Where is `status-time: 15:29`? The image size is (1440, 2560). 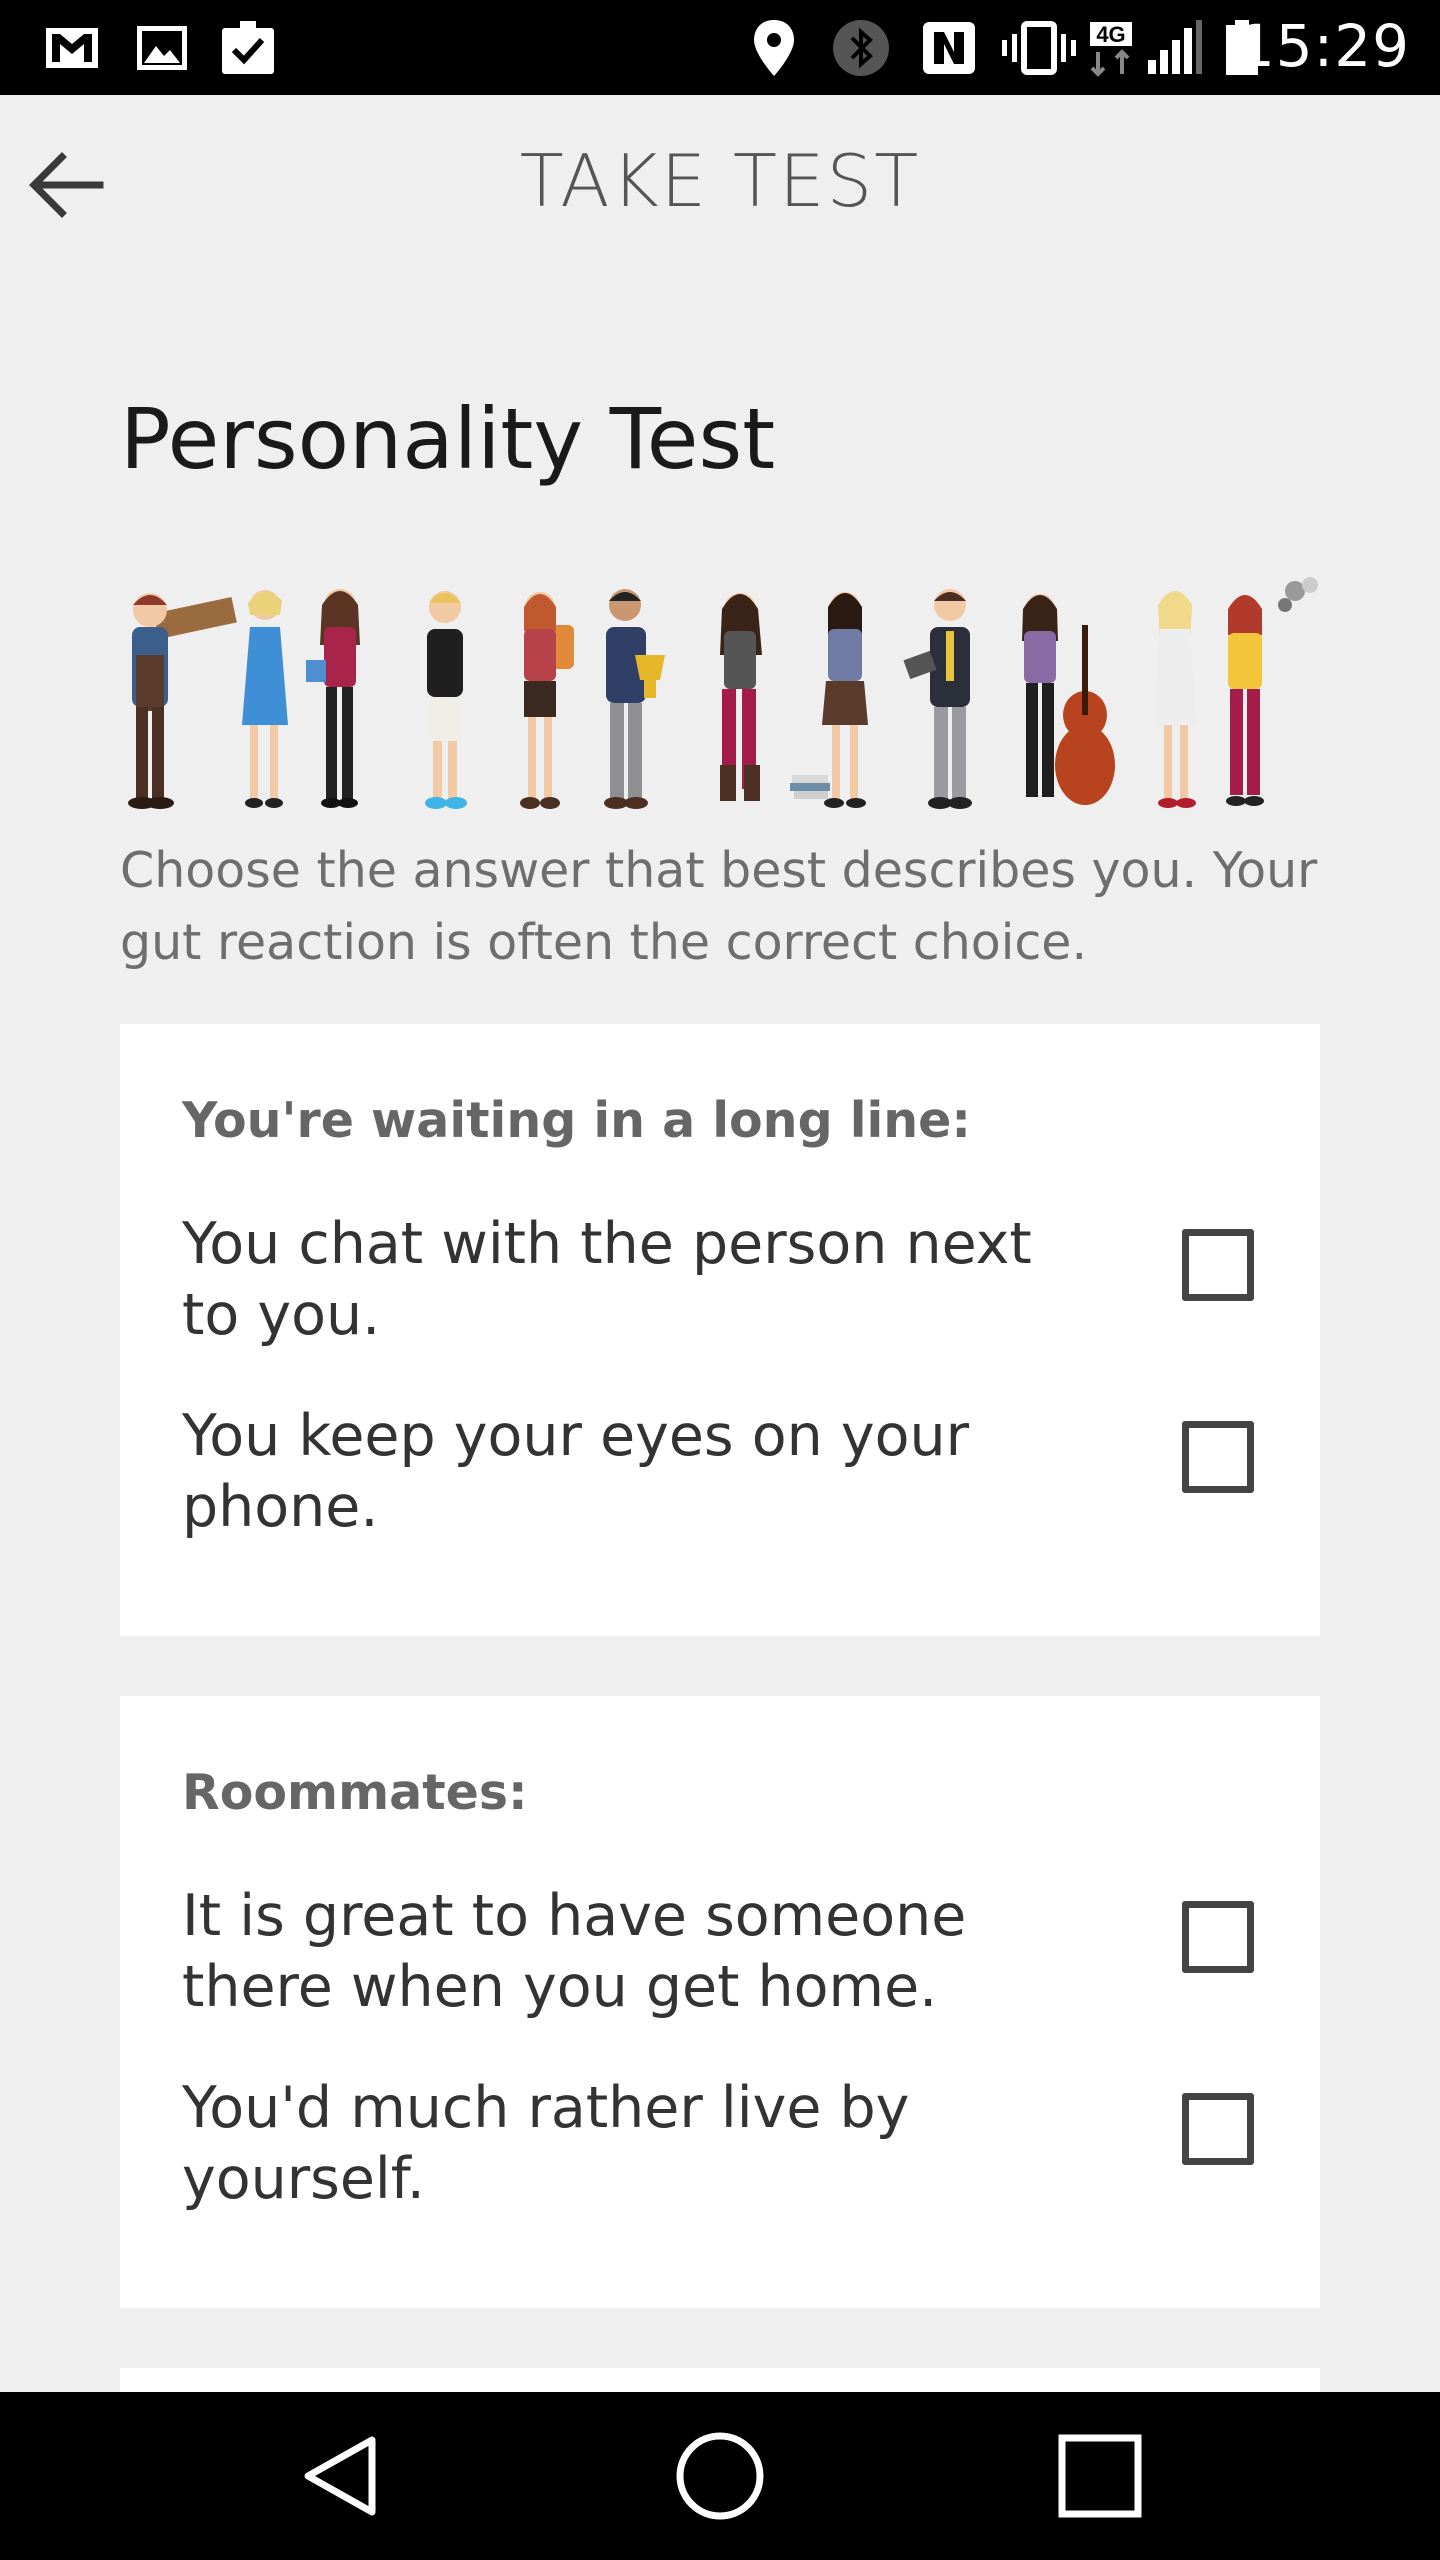 status-time: 15:29 is located at coordinates (1323, 46).